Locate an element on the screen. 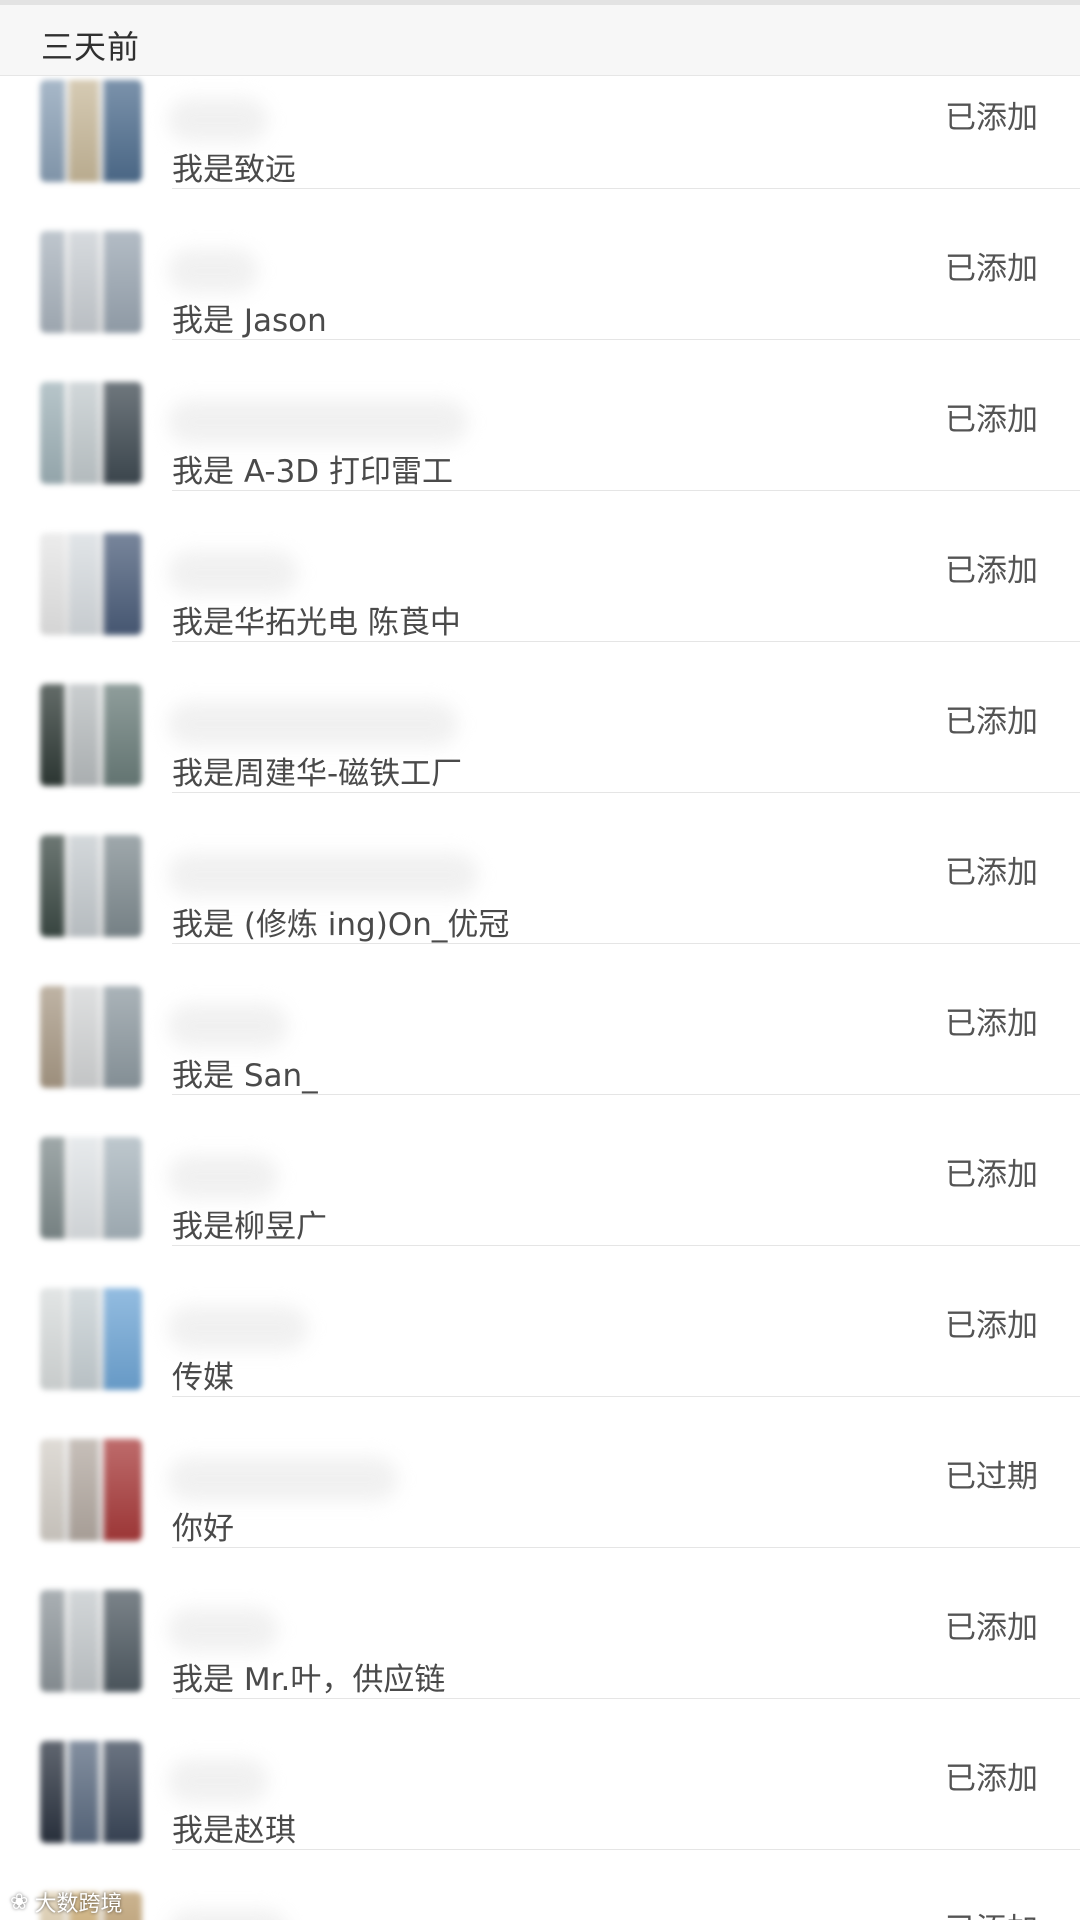 Image resolution: width=1080 pixels, height=1920 pixels. friend-request-row: 我是 A-3D 打印雷工 已添加 is located at coordinates (540, 415).